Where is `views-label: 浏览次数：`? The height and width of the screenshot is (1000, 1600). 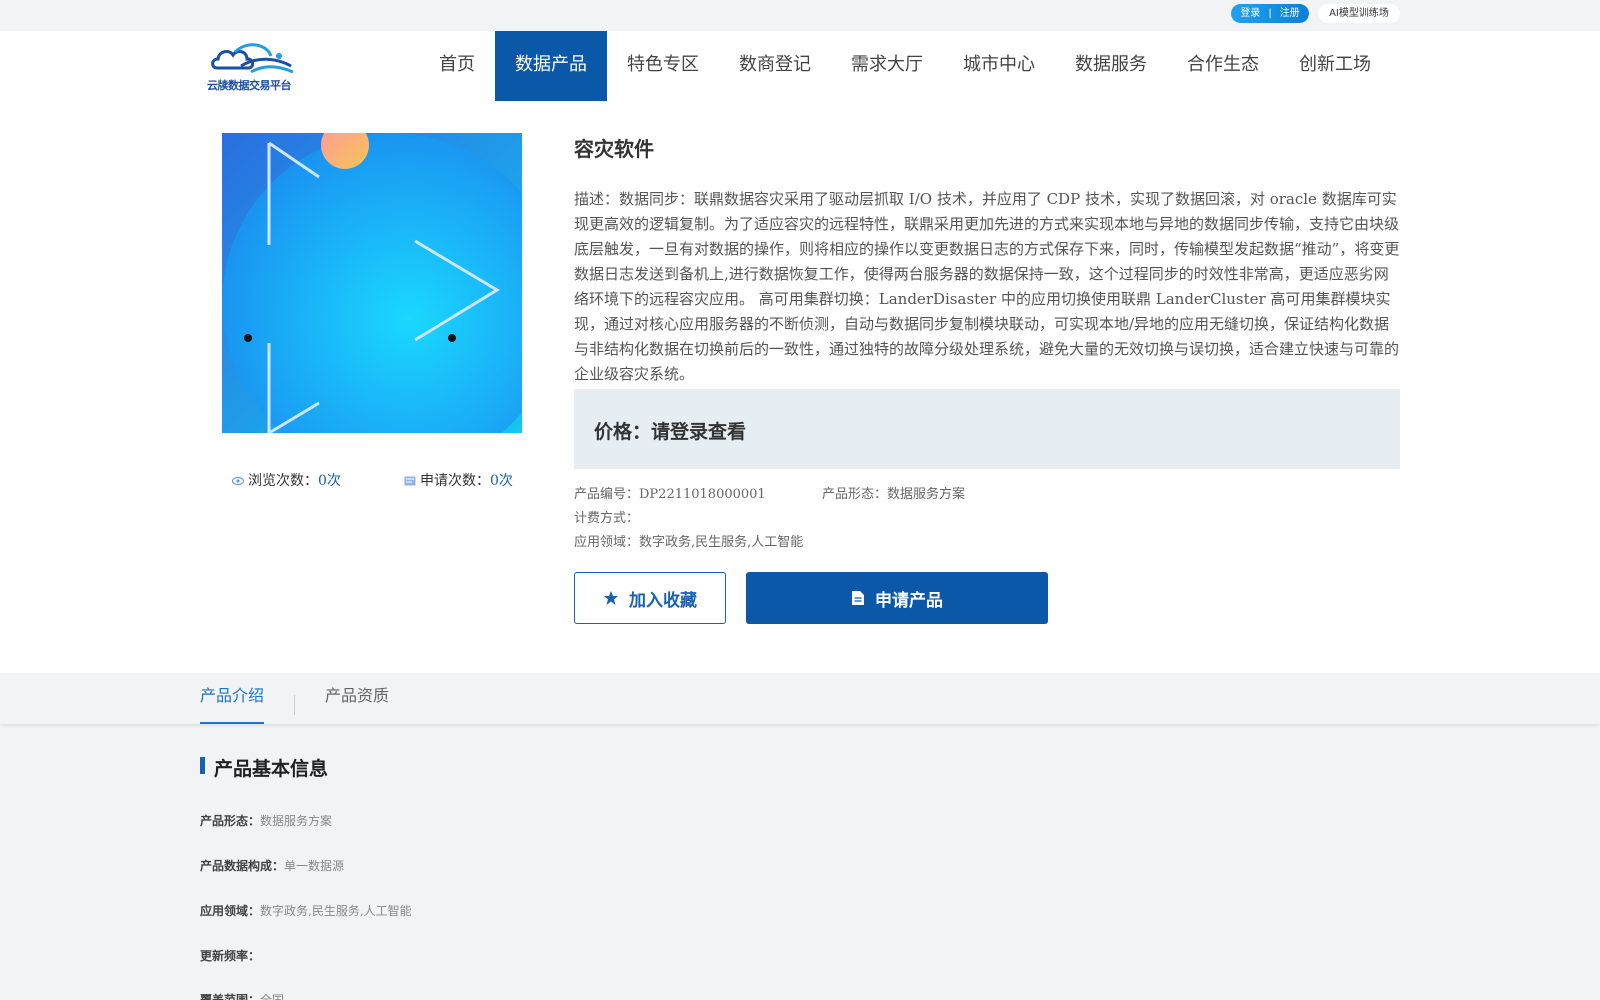
views-label: 浏览次数： is located at coordinates (283, 481).